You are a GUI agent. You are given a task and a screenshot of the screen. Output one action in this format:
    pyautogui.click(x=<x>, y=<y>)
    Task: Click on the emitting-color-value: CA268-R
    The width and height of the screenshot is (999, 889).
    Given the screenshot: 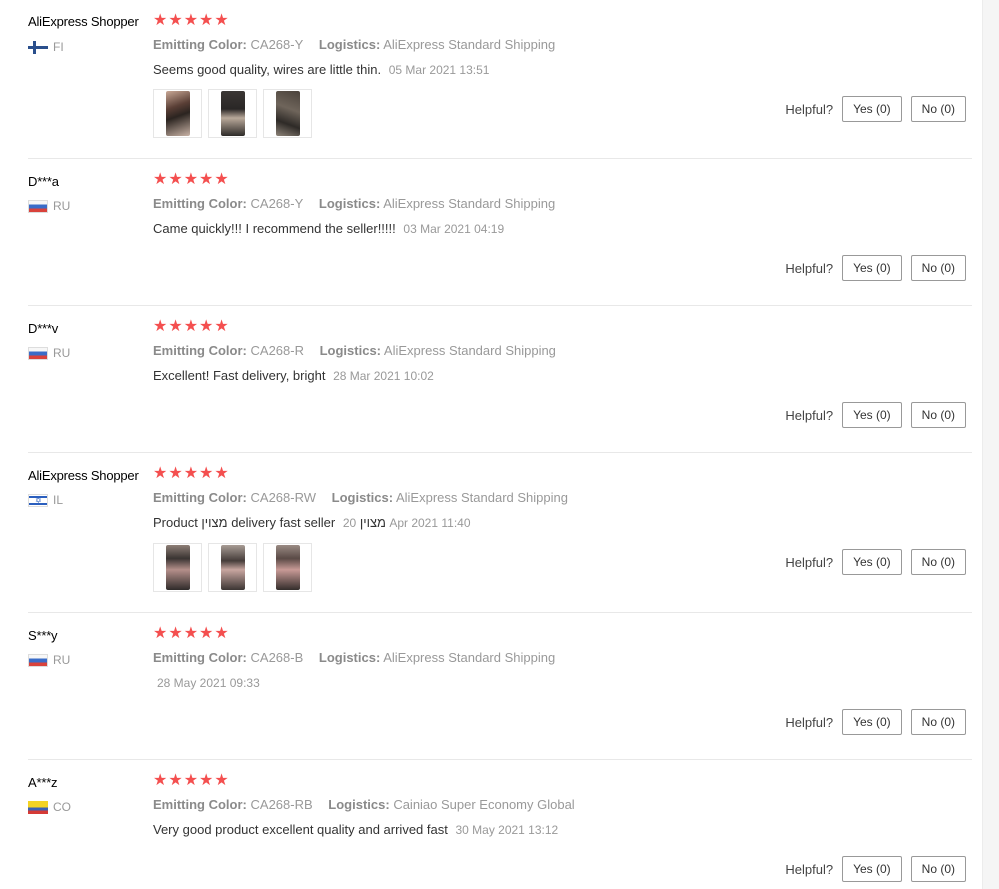 What is the action you would take?
    pyautogui.click(x=277, y=350)
    